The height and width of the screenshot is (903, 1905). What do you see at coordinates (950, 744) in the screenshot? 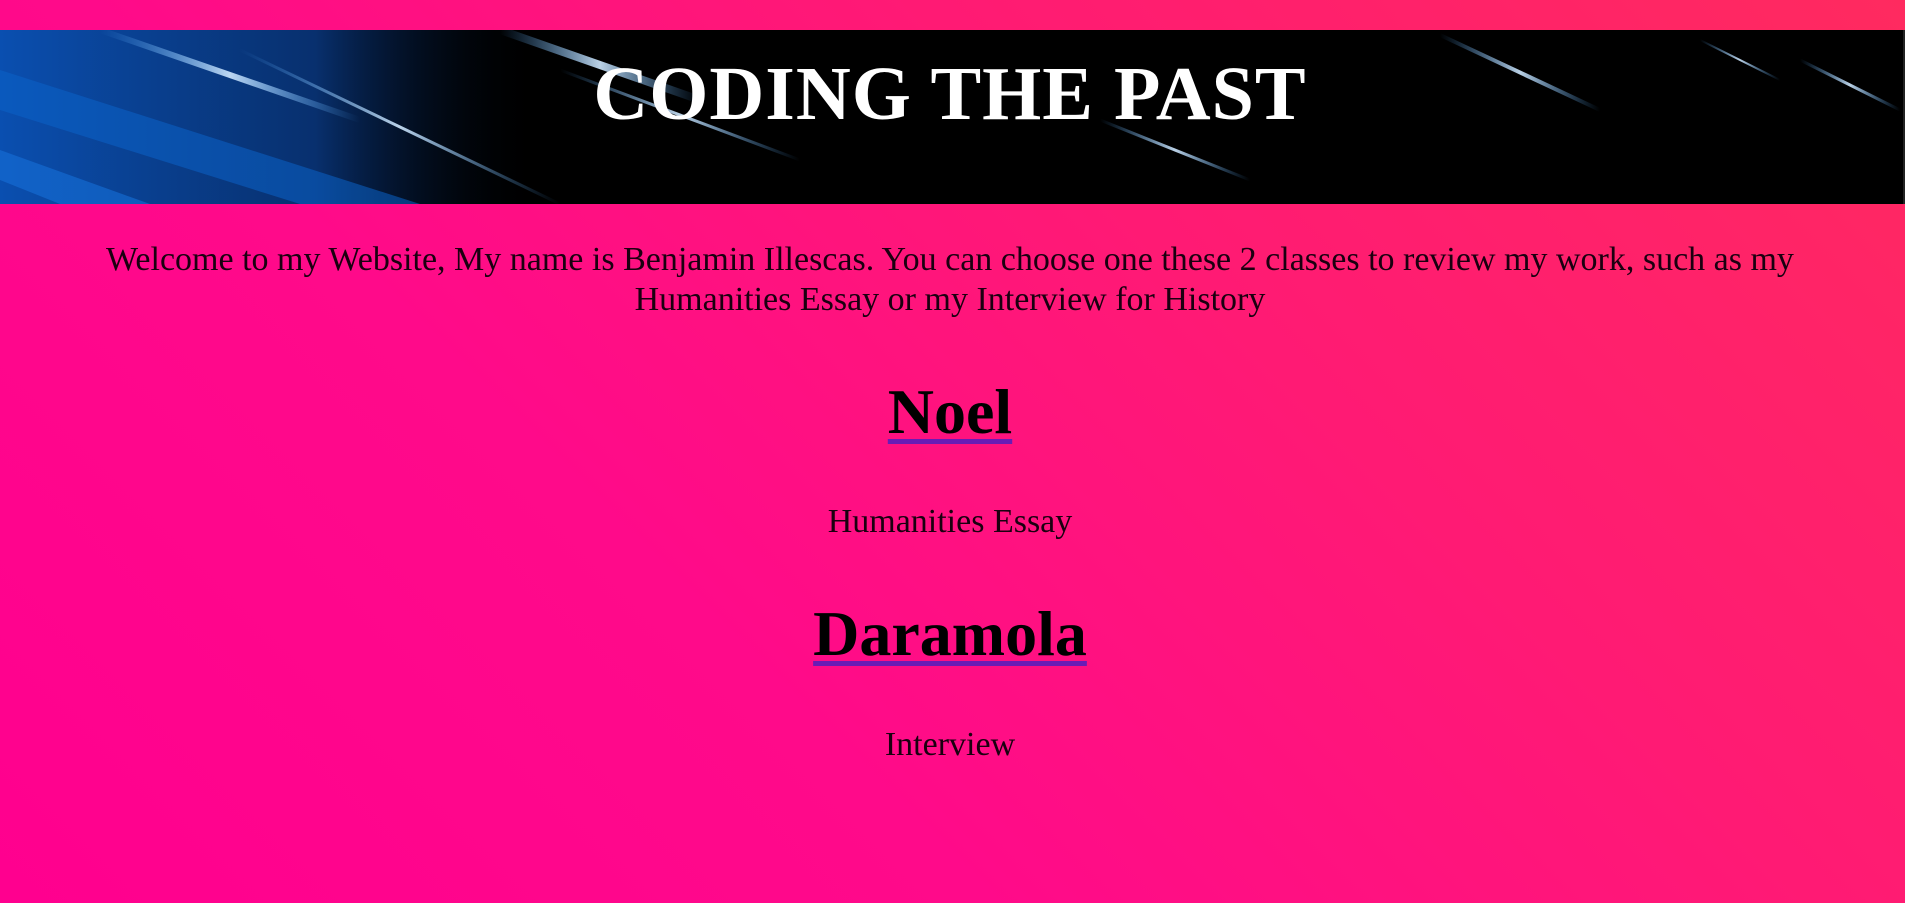
I see `daramola-assignment-label: Interview` at bounding box center [950, 744].